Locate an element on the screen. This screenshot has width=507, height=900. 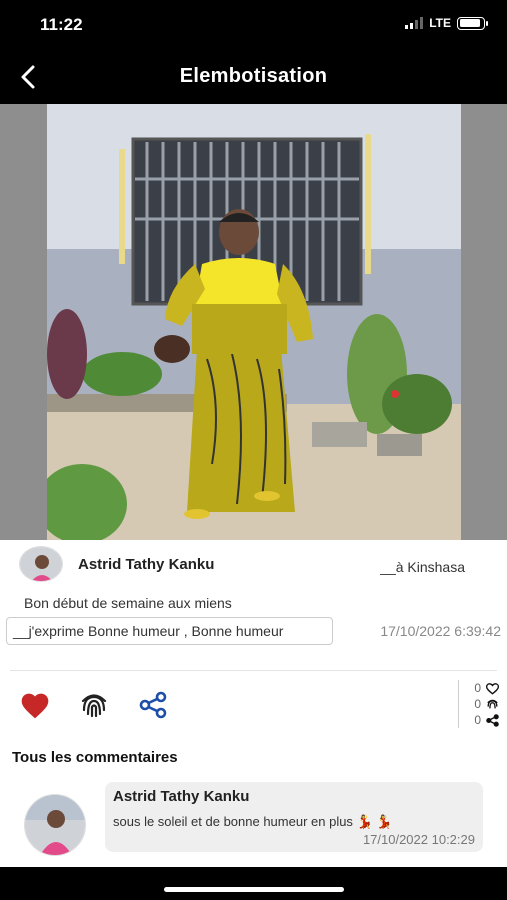
likes-count-value: 0 is located at coordinates (477, 688).